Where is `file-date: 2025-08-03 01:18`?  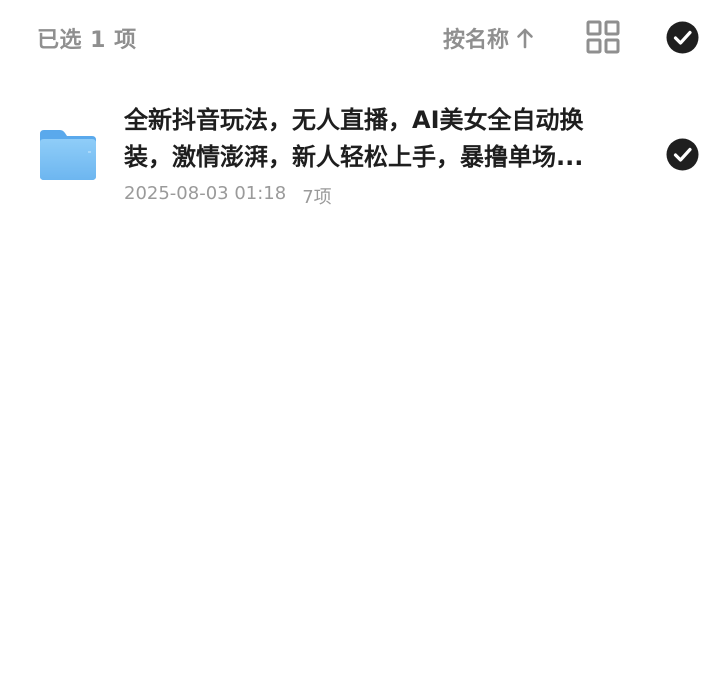
file-date: 2025-08-03 01:18 is located at coordinates (205, 193).